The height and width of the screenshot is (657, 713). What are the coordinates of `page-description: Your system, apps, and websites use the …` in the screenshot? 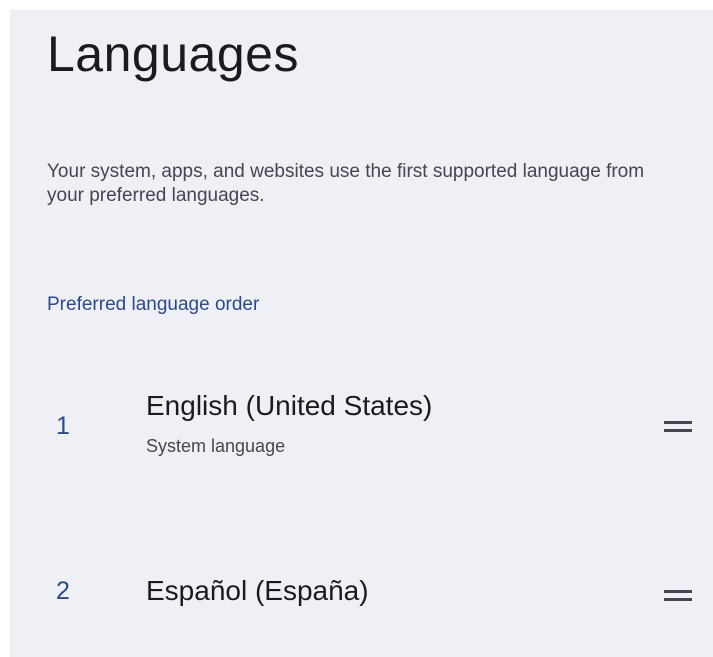 It's located at (346, 183).